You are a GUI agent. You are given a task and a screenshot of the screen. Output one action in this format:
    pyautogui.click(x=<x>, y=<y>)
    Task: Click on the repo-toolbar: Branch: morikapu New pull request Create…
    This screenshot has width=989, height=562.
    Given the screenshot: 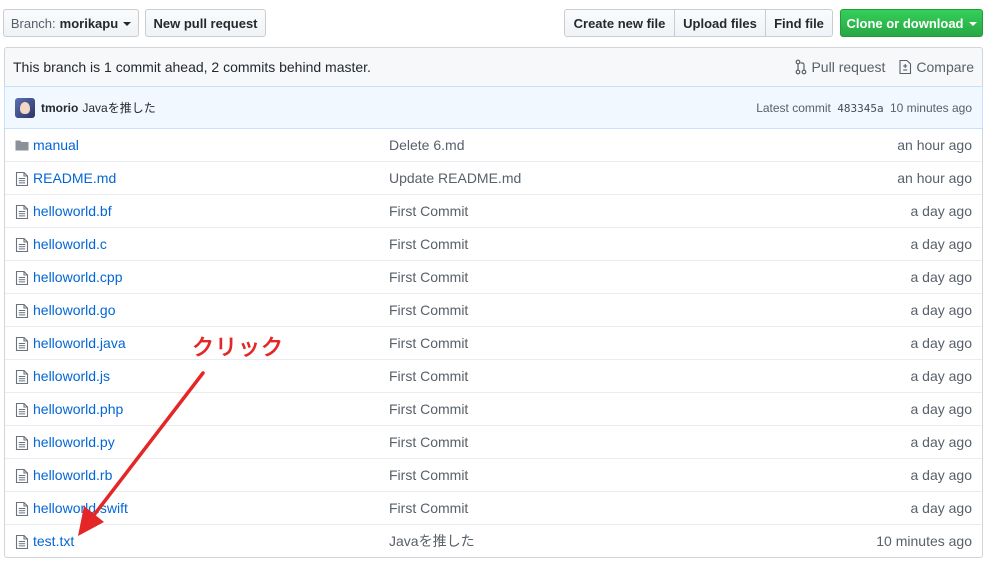 What is the action you would take?
    pyautogui.click(x=494, y=23)
    